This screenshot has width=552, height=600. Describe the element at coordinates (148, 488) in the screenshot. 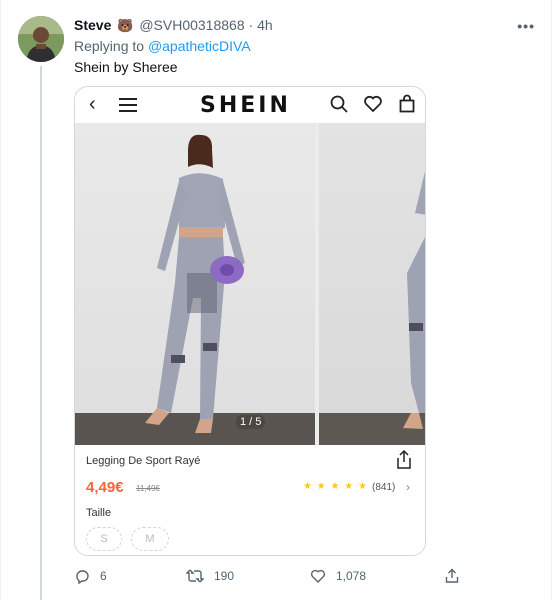

I see `old-price: 11,49€` at that location.